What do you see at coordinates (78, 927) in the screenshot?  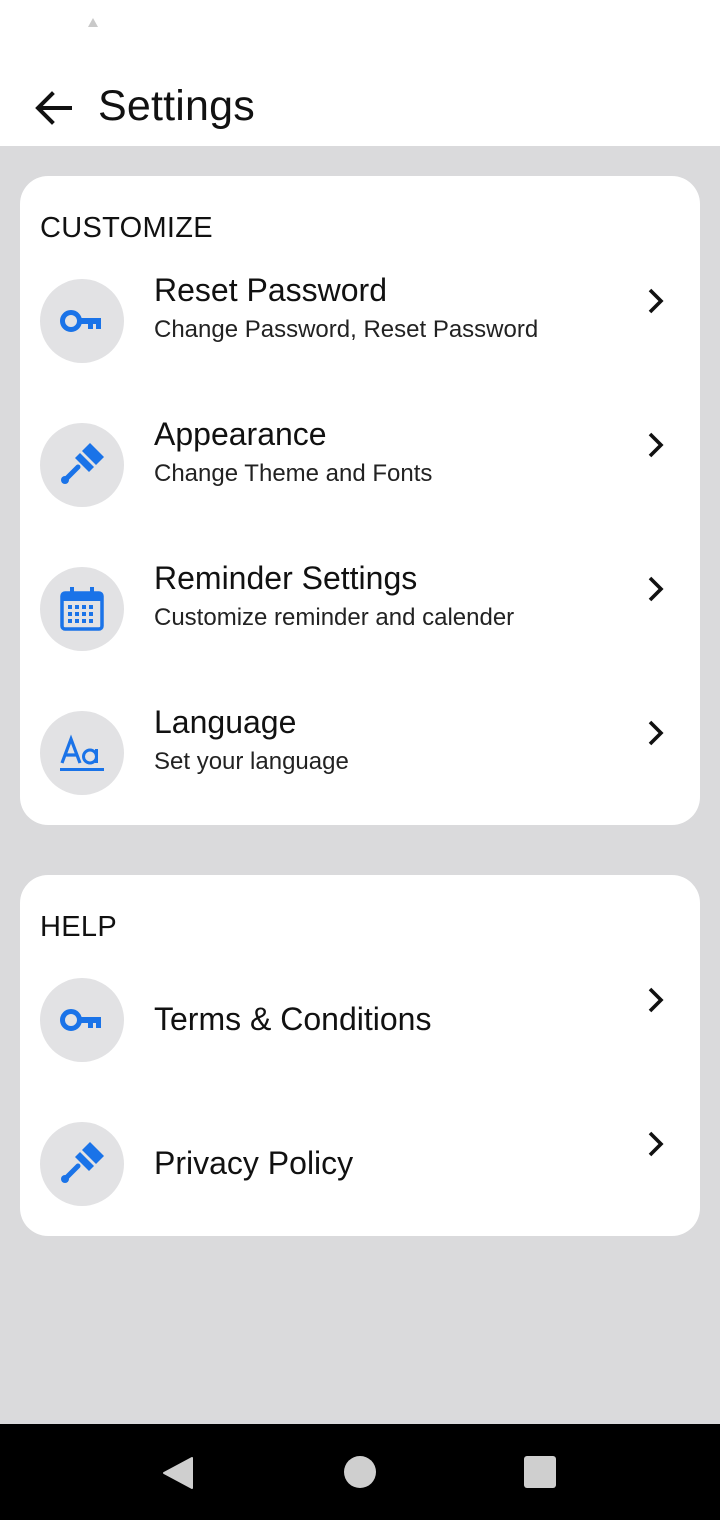 I see `section-title-help: HELP` at bounding box center [78, 927].